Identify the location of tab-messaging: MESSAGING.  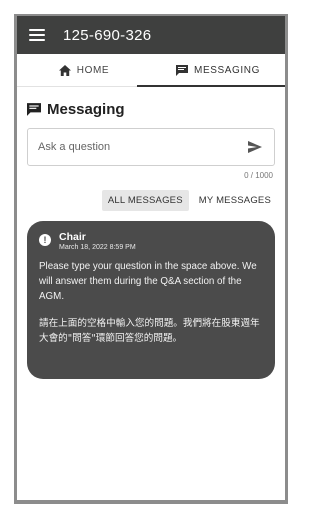
(218, 70).